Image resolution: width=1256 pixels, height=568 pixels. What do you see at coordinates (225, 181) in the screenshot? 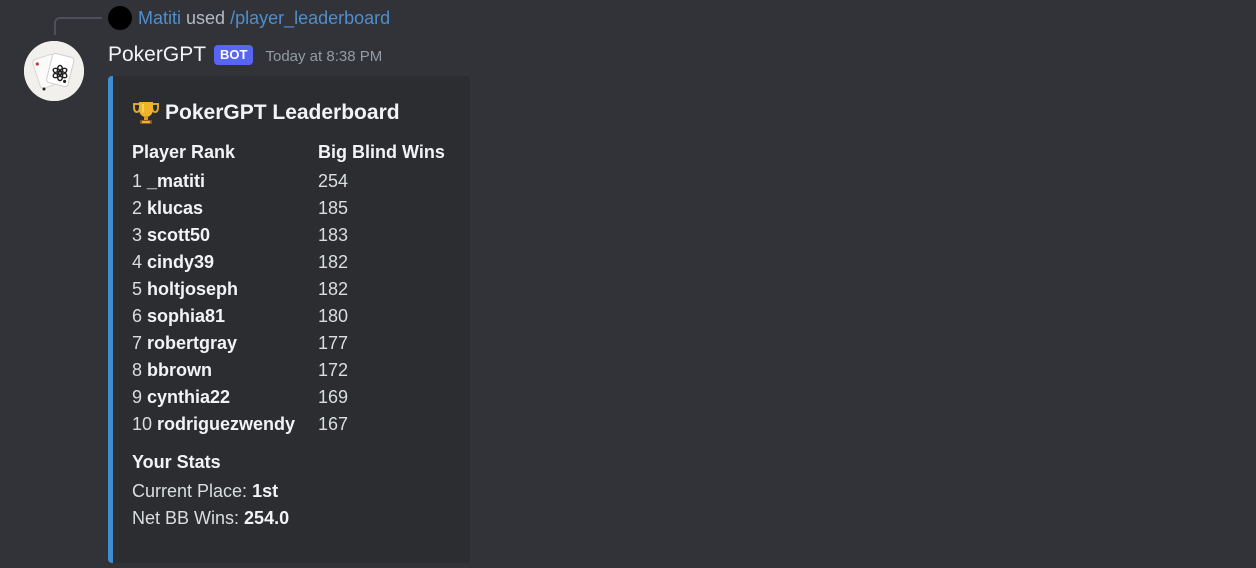
I see `leaderboard-row: 1 _matiti` at bounding box center [225, 181].